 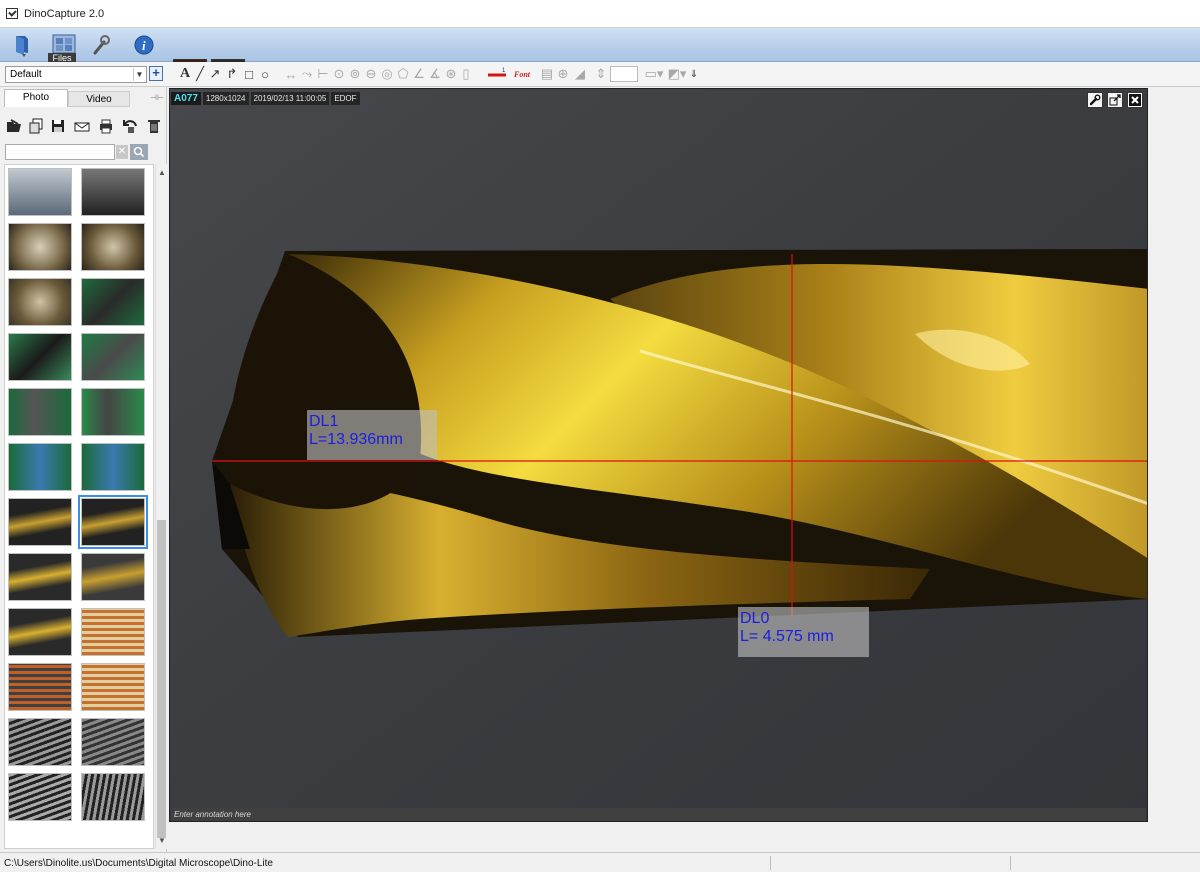 I want to click on text-tool-icon: A, so click(x=185, y=74).